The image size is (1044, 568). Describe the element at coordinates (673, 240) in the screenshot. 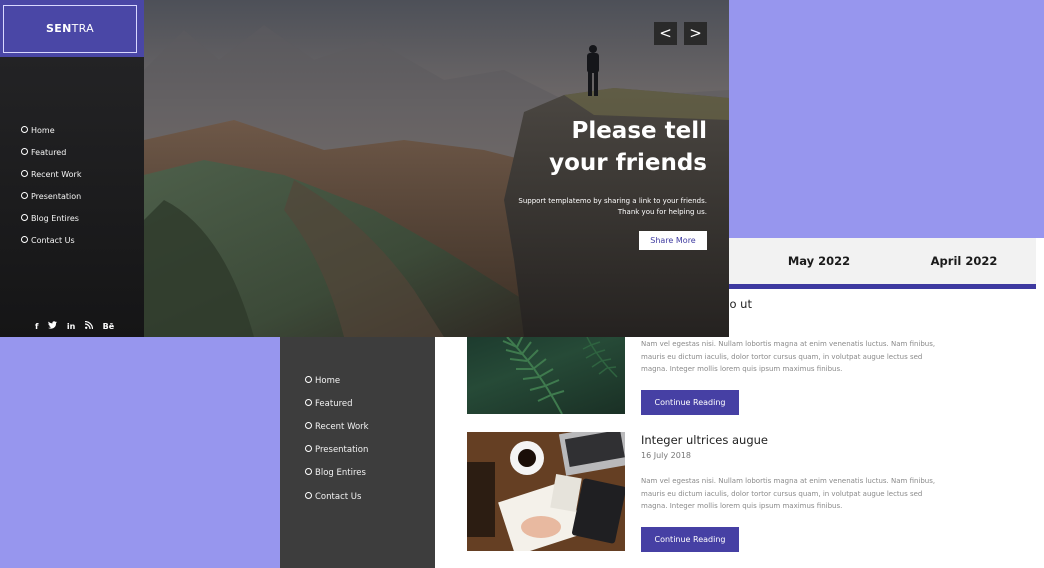

I see `share-more-button: Share More` at that location.